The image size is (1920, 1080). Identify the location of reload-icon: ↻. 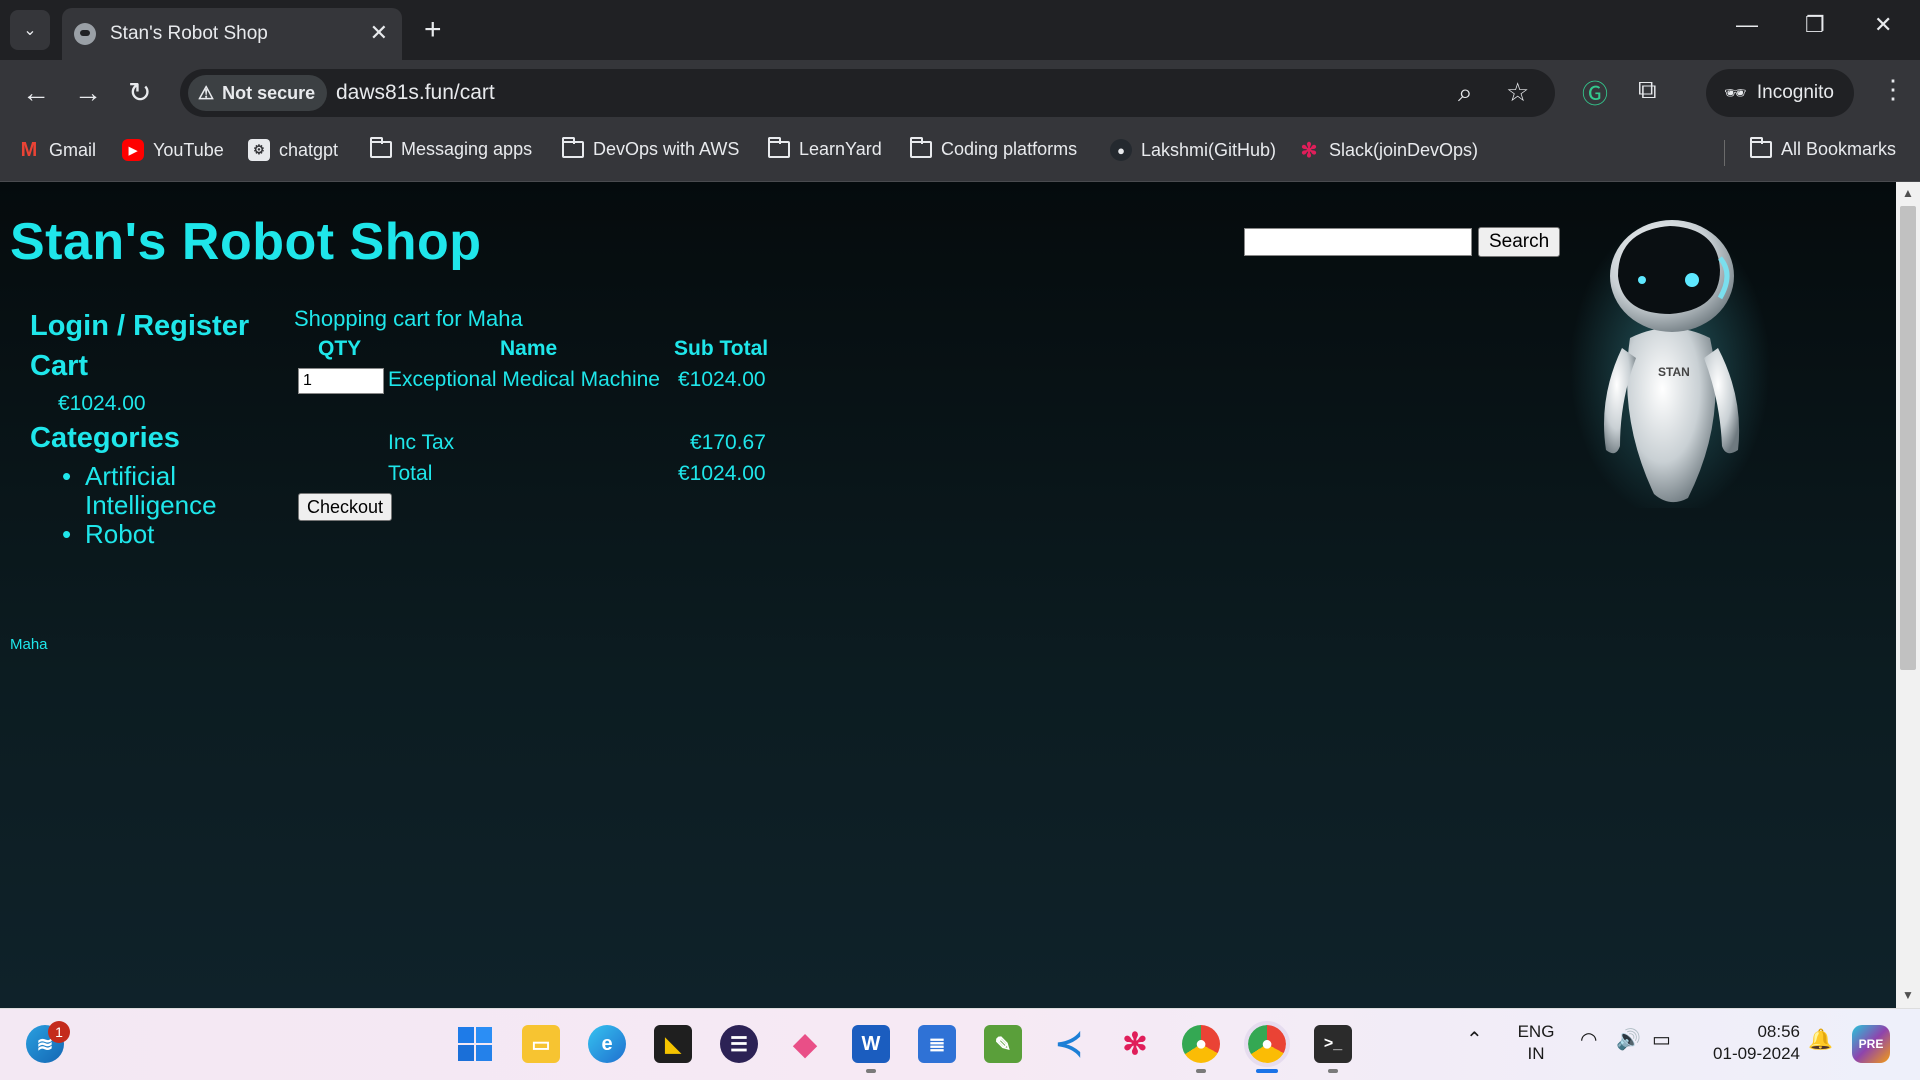
(139, 93).